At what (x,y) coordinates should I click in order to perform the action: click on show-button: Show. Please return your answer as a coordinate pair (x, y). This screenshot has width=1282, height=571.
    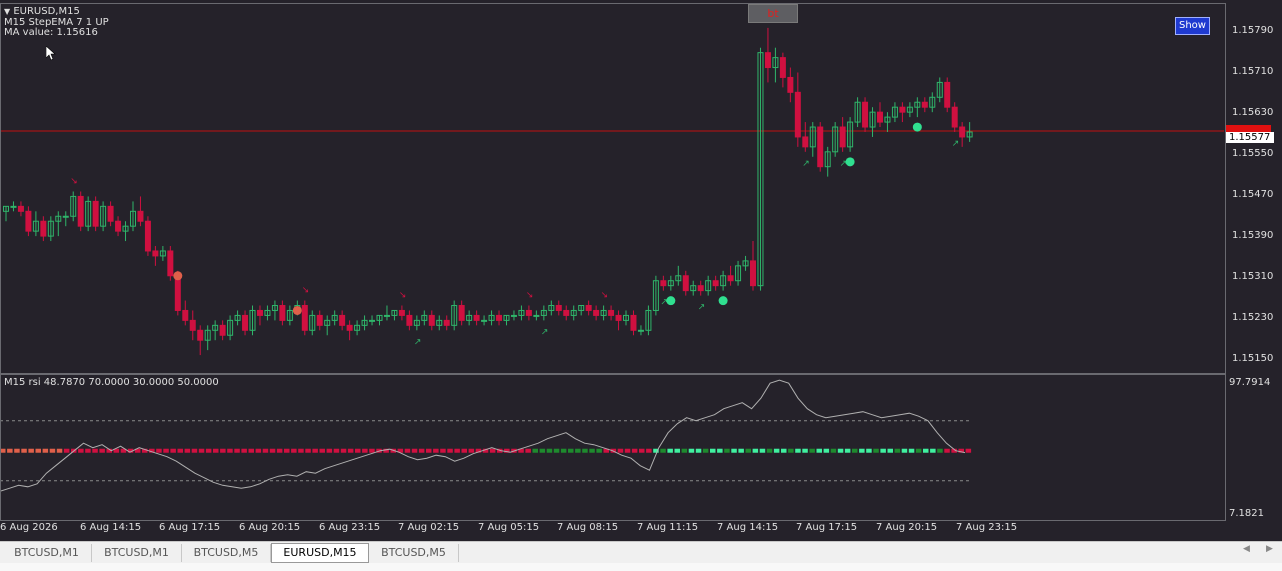
    Looking at the image, I should click on (1192, 26).